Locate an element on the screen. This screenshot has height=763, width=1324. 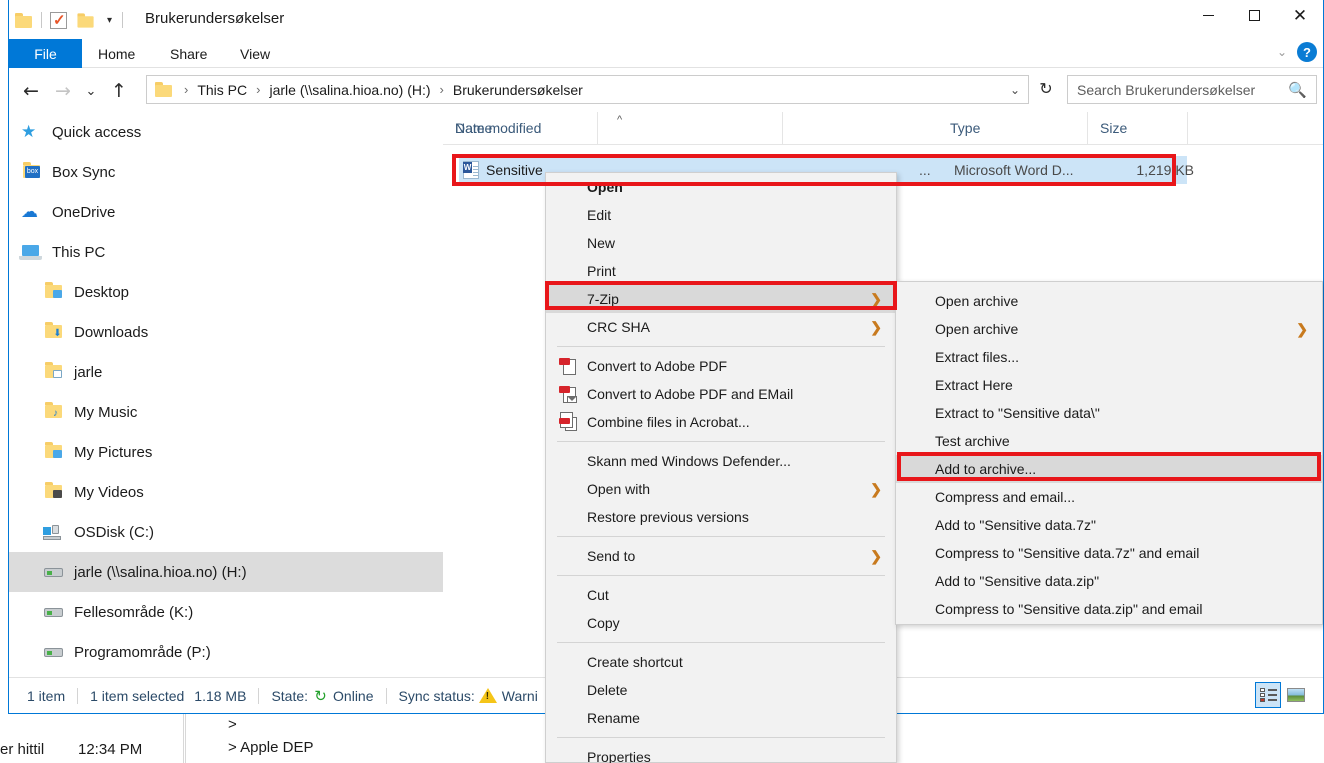
chevron-down-icon: ▾ is located at coordinates (109, 20).